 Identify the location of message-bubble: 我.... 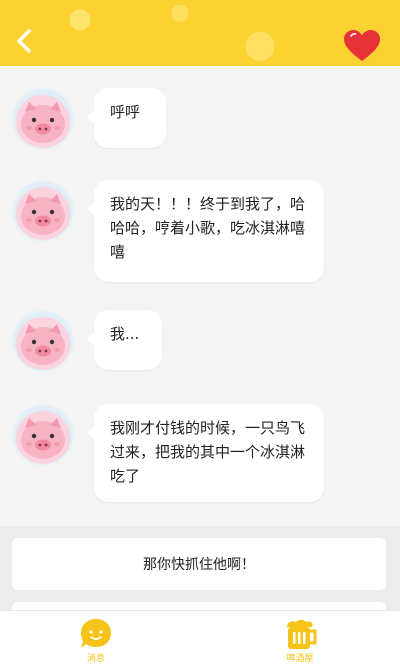
(124, 340).